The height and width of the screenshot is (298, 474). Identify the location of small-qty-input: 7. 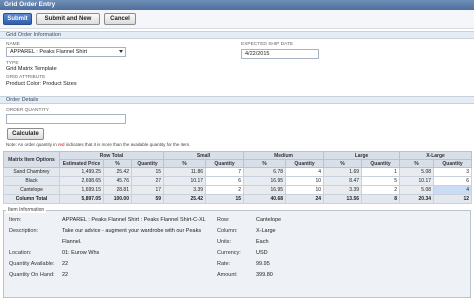
(225, 172).